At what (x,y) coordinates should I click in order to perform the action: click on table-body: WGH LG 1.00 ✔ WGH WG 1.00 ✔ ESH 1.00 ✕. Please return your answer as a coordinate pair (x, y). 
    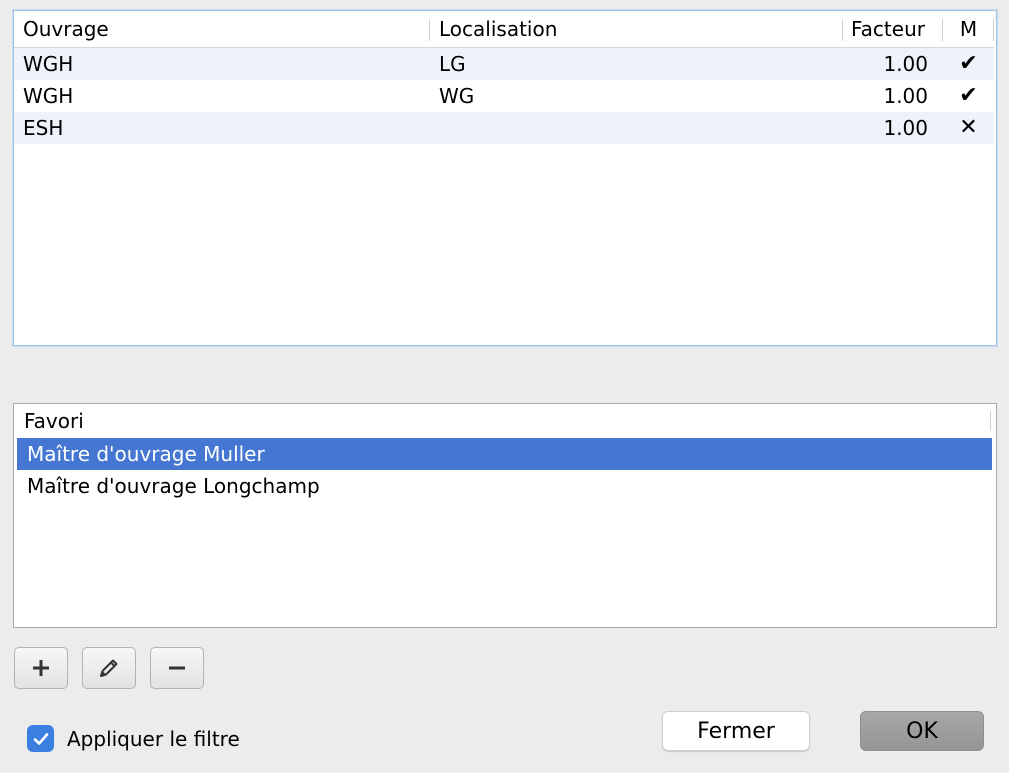
    Looking at the image, I should click on (504, 96).